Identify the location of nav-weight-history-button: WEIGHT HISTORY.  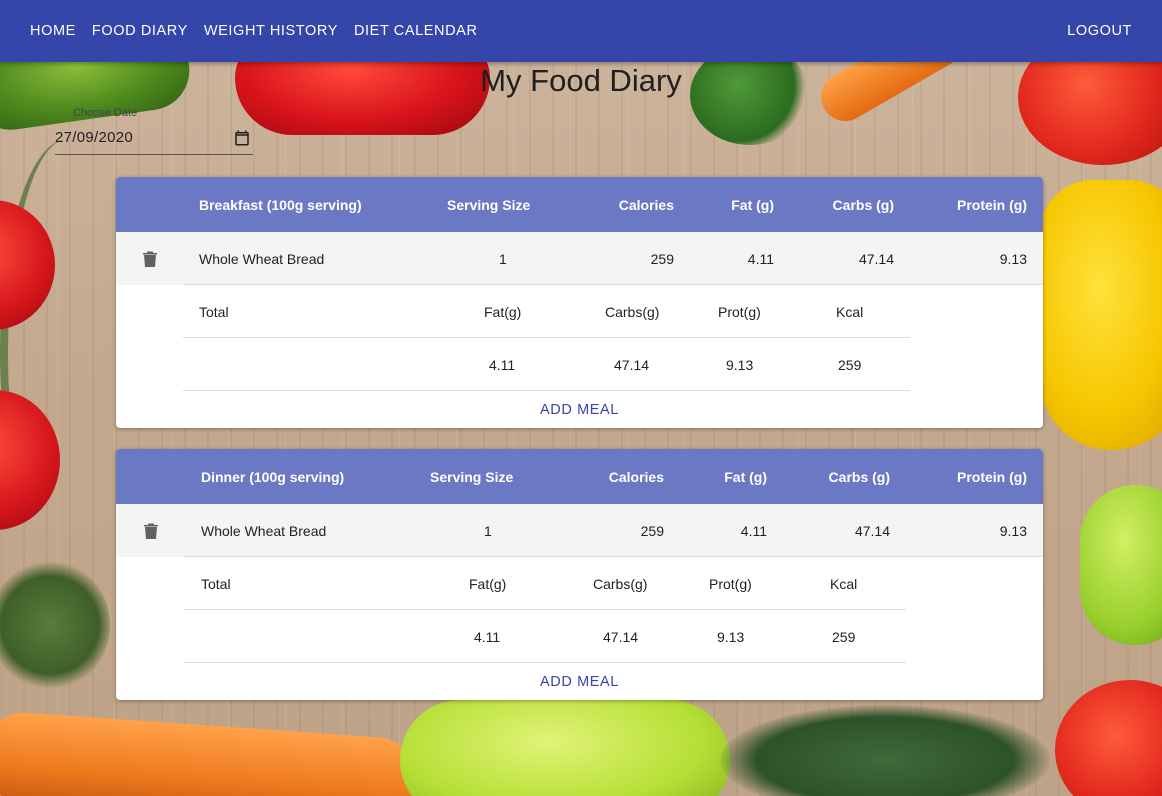
(271, 31).